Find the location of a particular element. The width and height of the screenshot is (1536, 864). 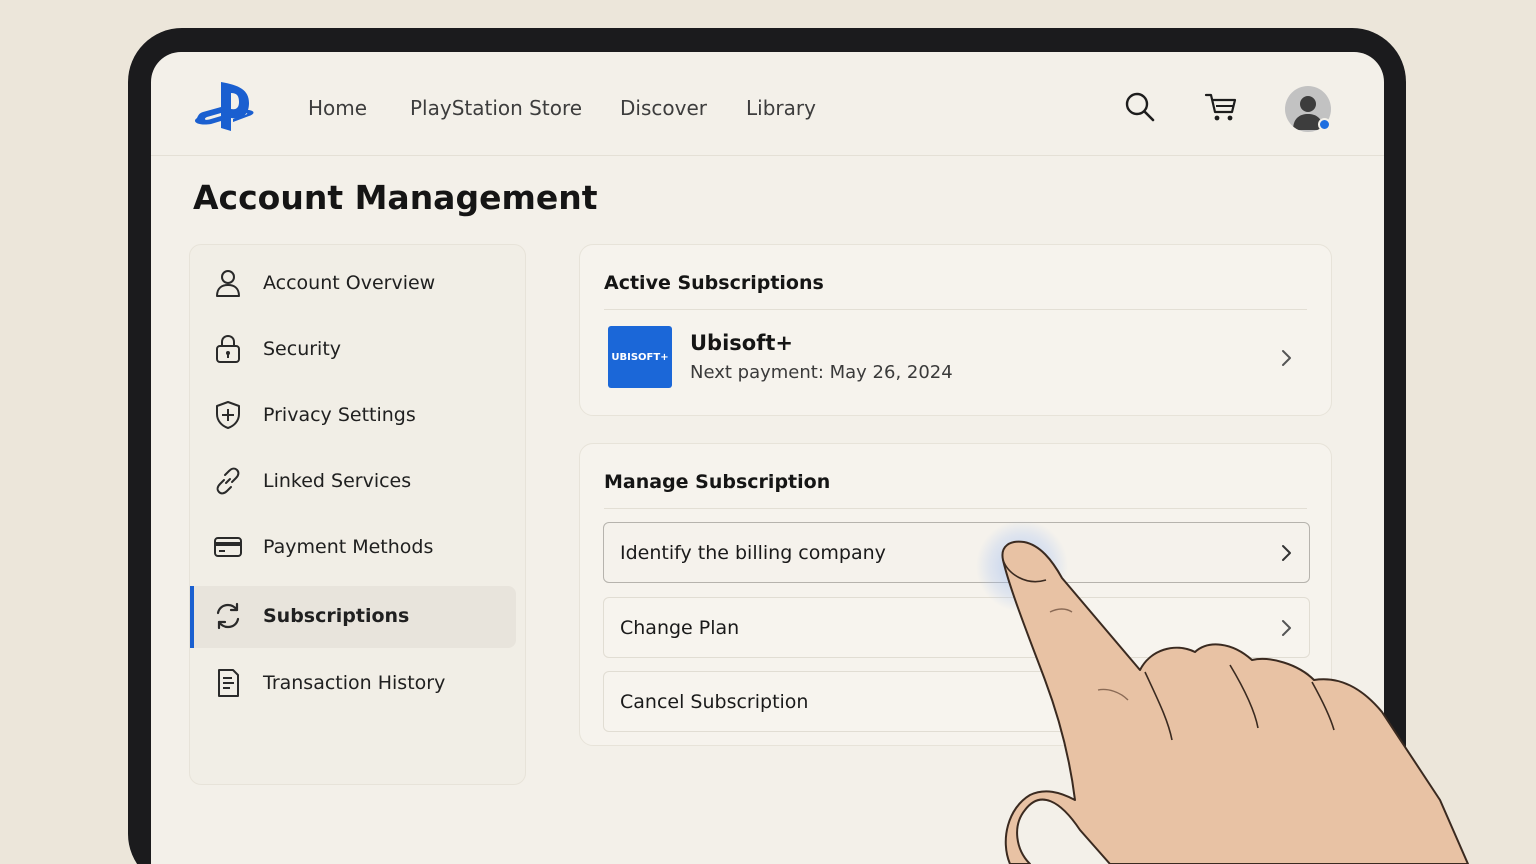

subscription-name: Ubisoft+ is located at coordinates (741, 343).